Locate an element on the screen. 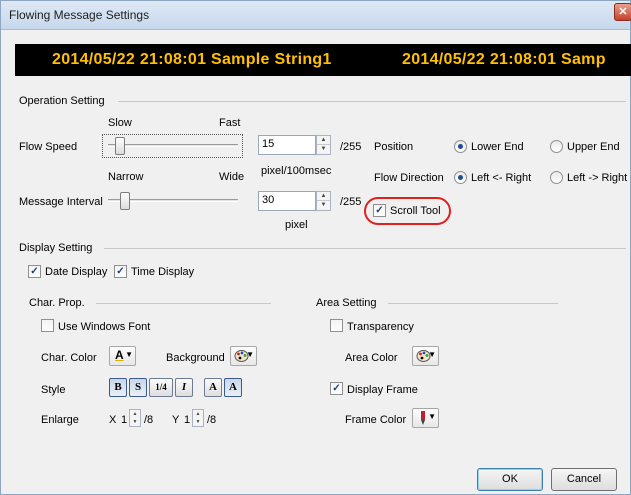 Image resolution: width=631 pixels, height=495 pixels. style-shadow-button: S is located at coordinates (138, 387).